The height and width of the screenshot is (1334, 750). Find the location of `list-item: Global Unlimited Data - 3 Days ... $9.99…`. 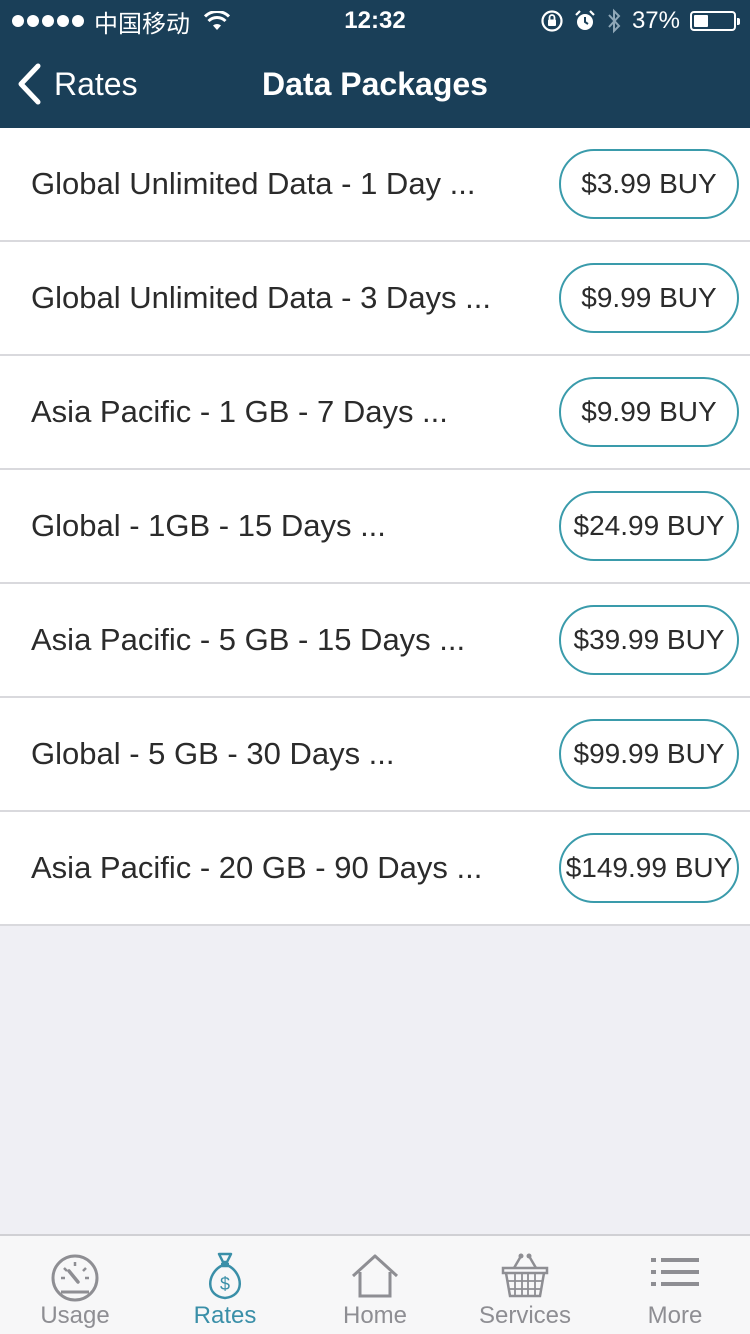

list-item: Global Unlimited Data - 3 Days ... $9.99… is located at coordinates (375, 299).